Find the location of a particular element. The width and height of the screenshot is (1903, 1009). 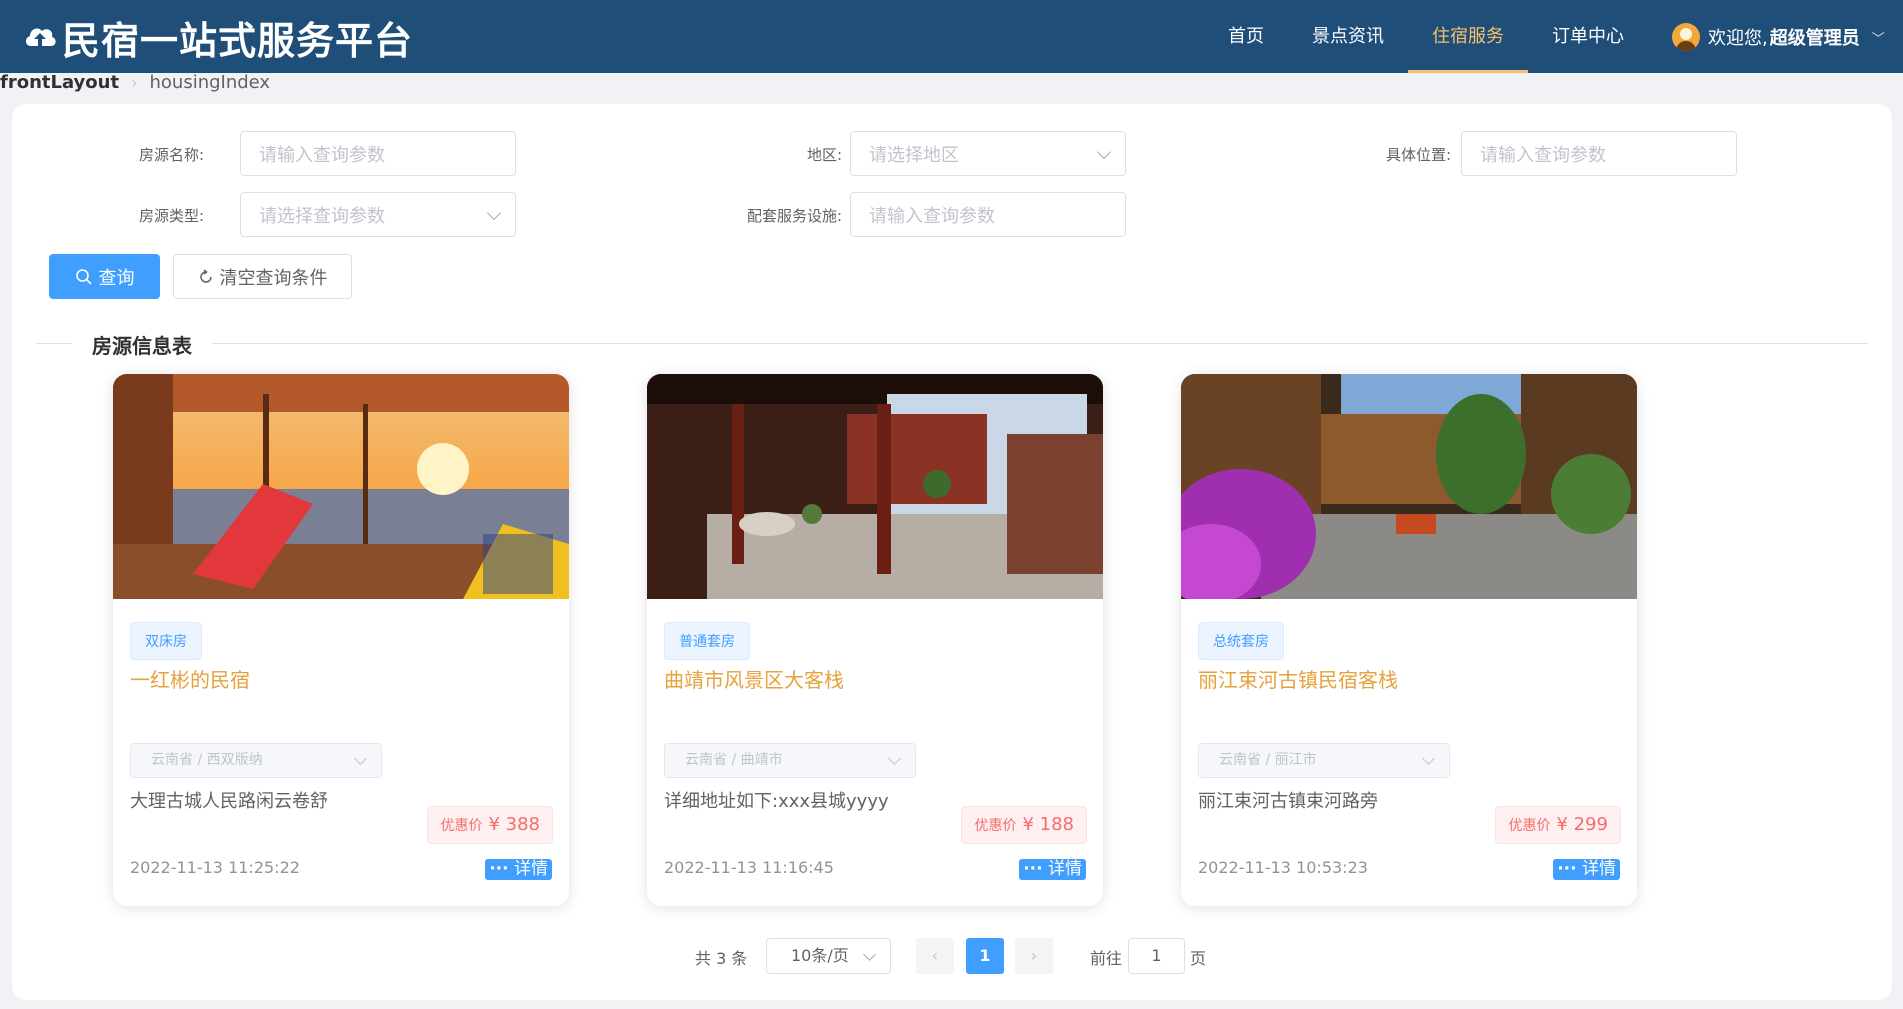

label-facilities: 配套服务设施: is located at coordinates (794, 216).